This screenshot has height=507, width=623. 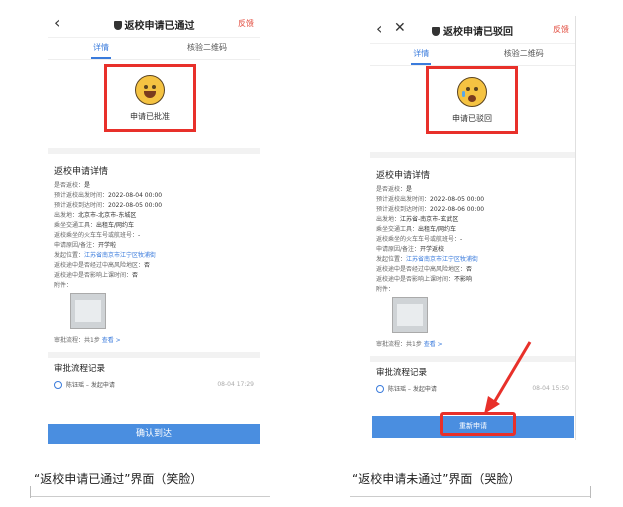 I want to click on red-arrow-icon, so click(x=508, y=377).